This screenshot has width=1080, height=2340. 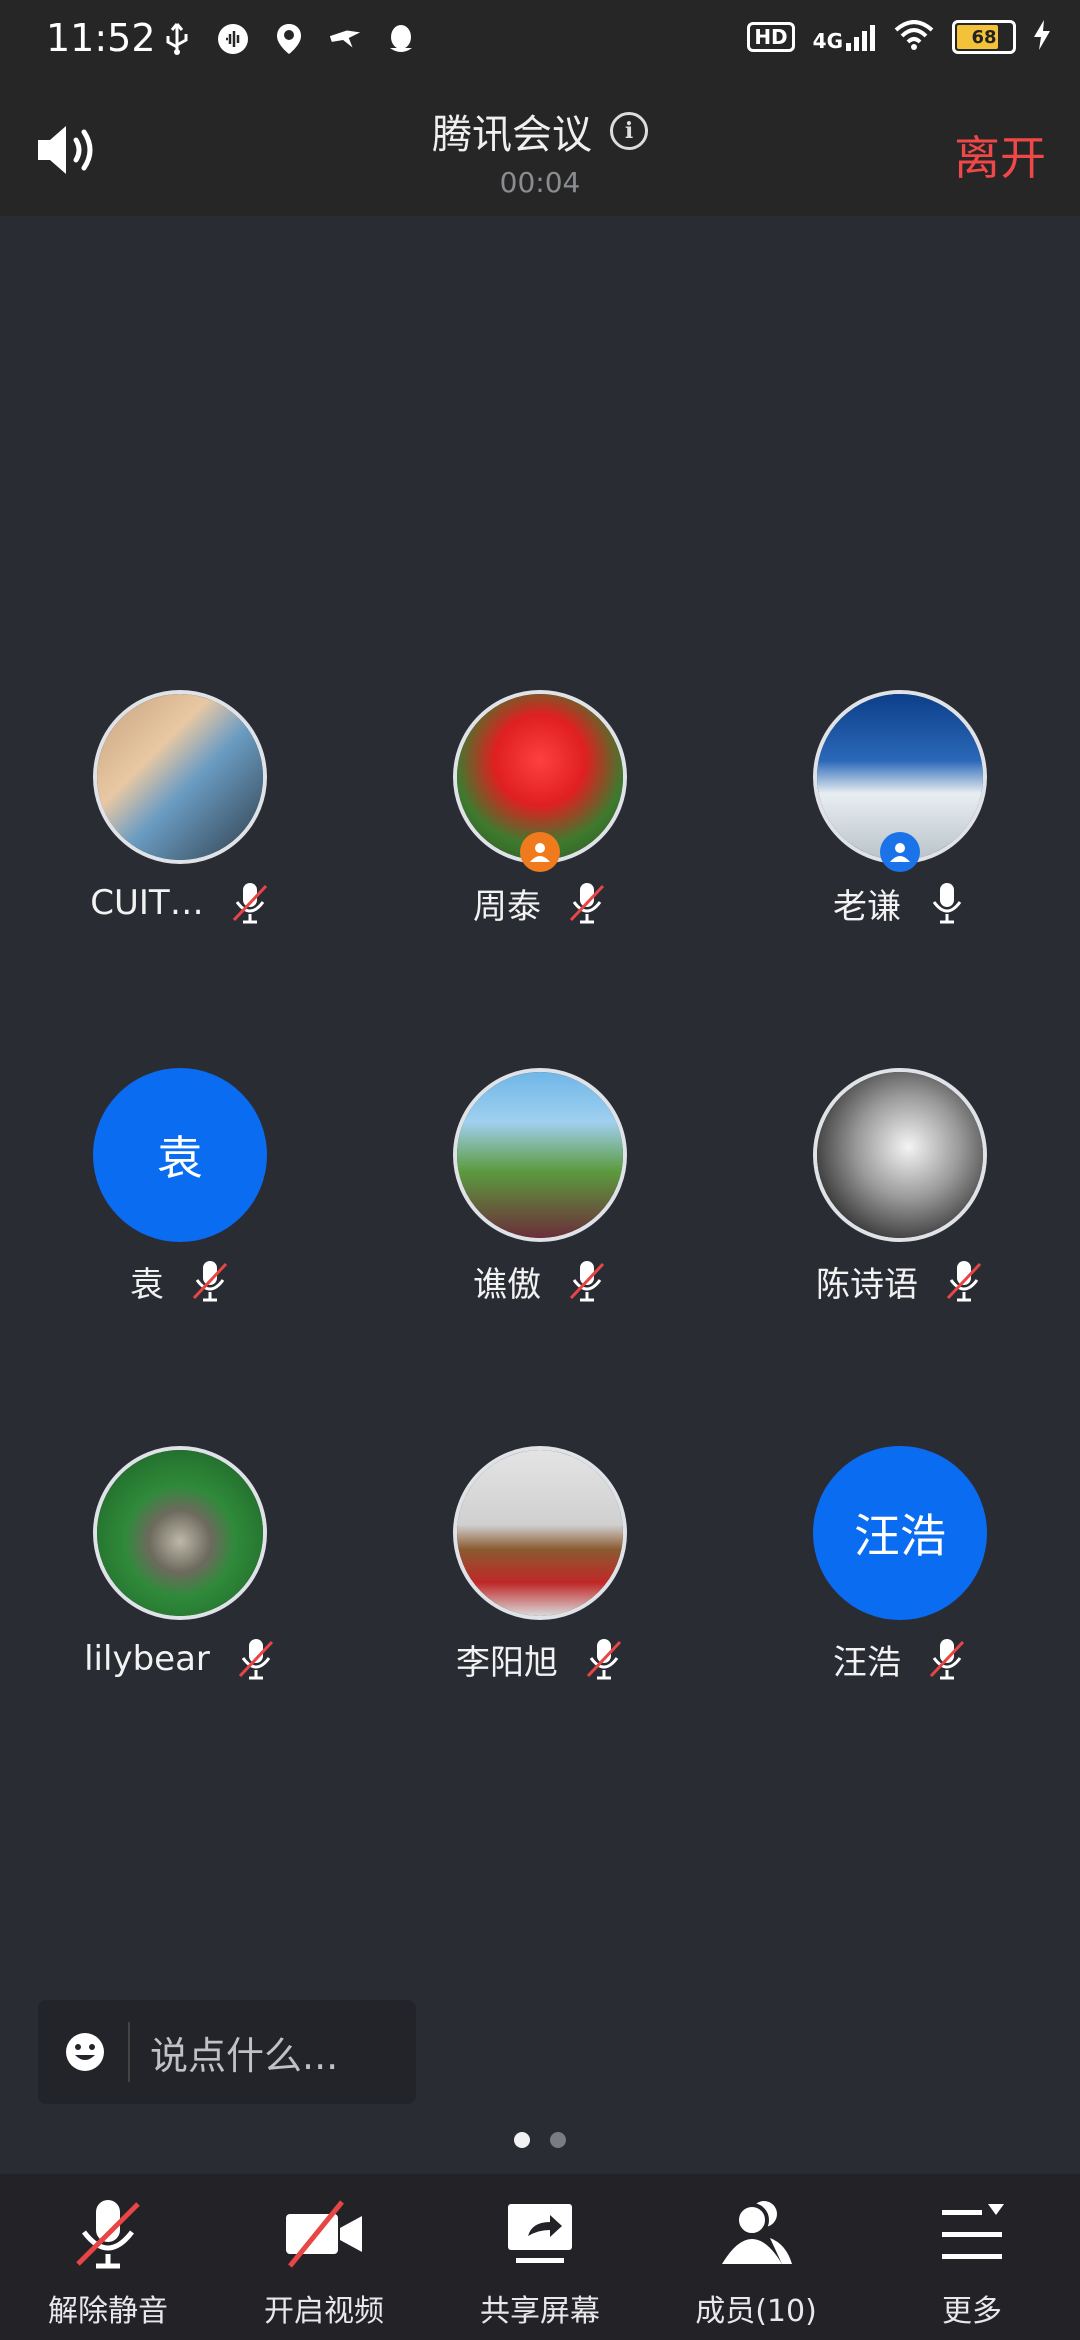 What do you see at coordinates (844, 37) in the screenshot?
I see `cell-signal-icon: 4G` at bounding box center [844, 37].